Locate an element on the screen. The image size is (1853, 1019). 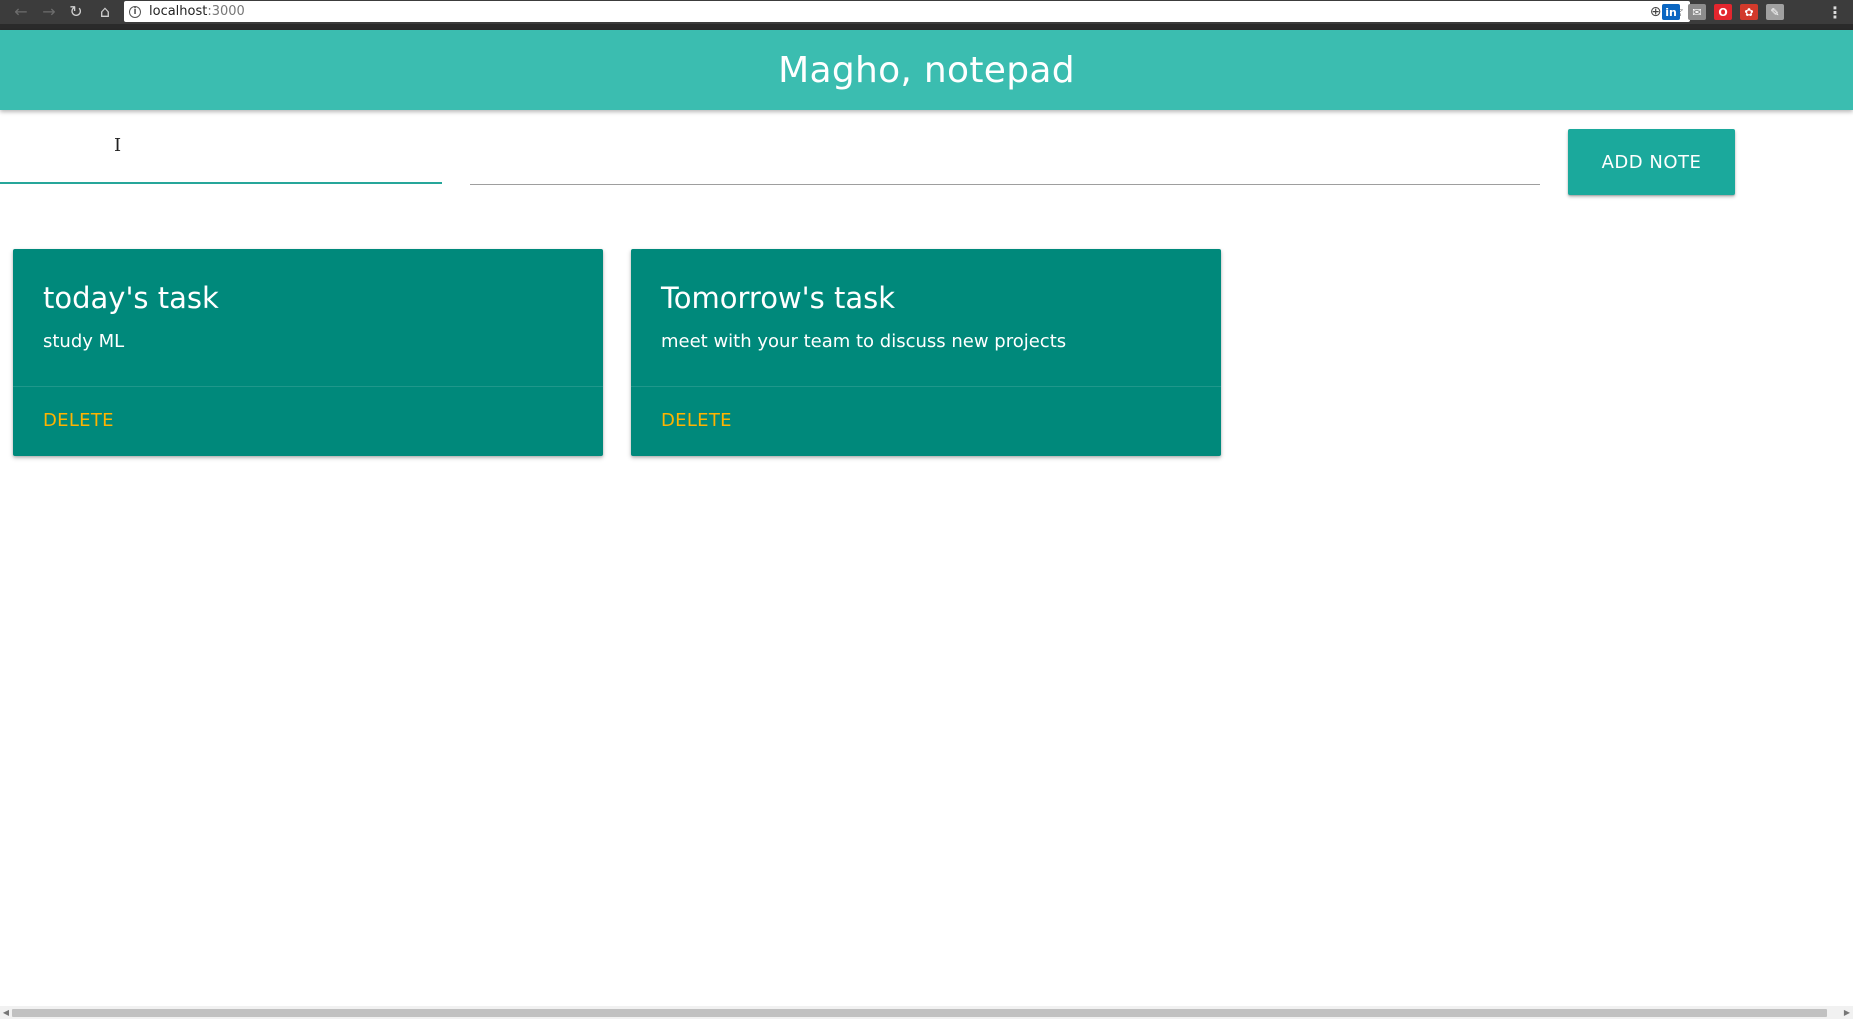
note-content-field is located at coordinates (1005, 157).